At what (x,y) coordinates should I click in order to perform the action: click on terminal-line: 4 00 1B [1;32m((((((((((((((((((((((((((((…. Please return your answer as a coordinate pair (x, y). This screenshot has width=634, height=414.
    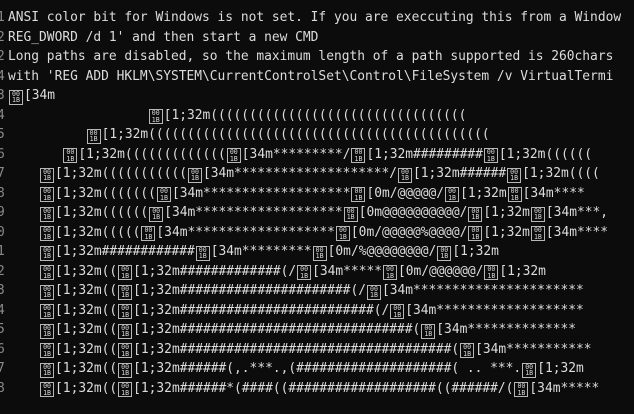
    Looking at the image, I should click on (317, 116).